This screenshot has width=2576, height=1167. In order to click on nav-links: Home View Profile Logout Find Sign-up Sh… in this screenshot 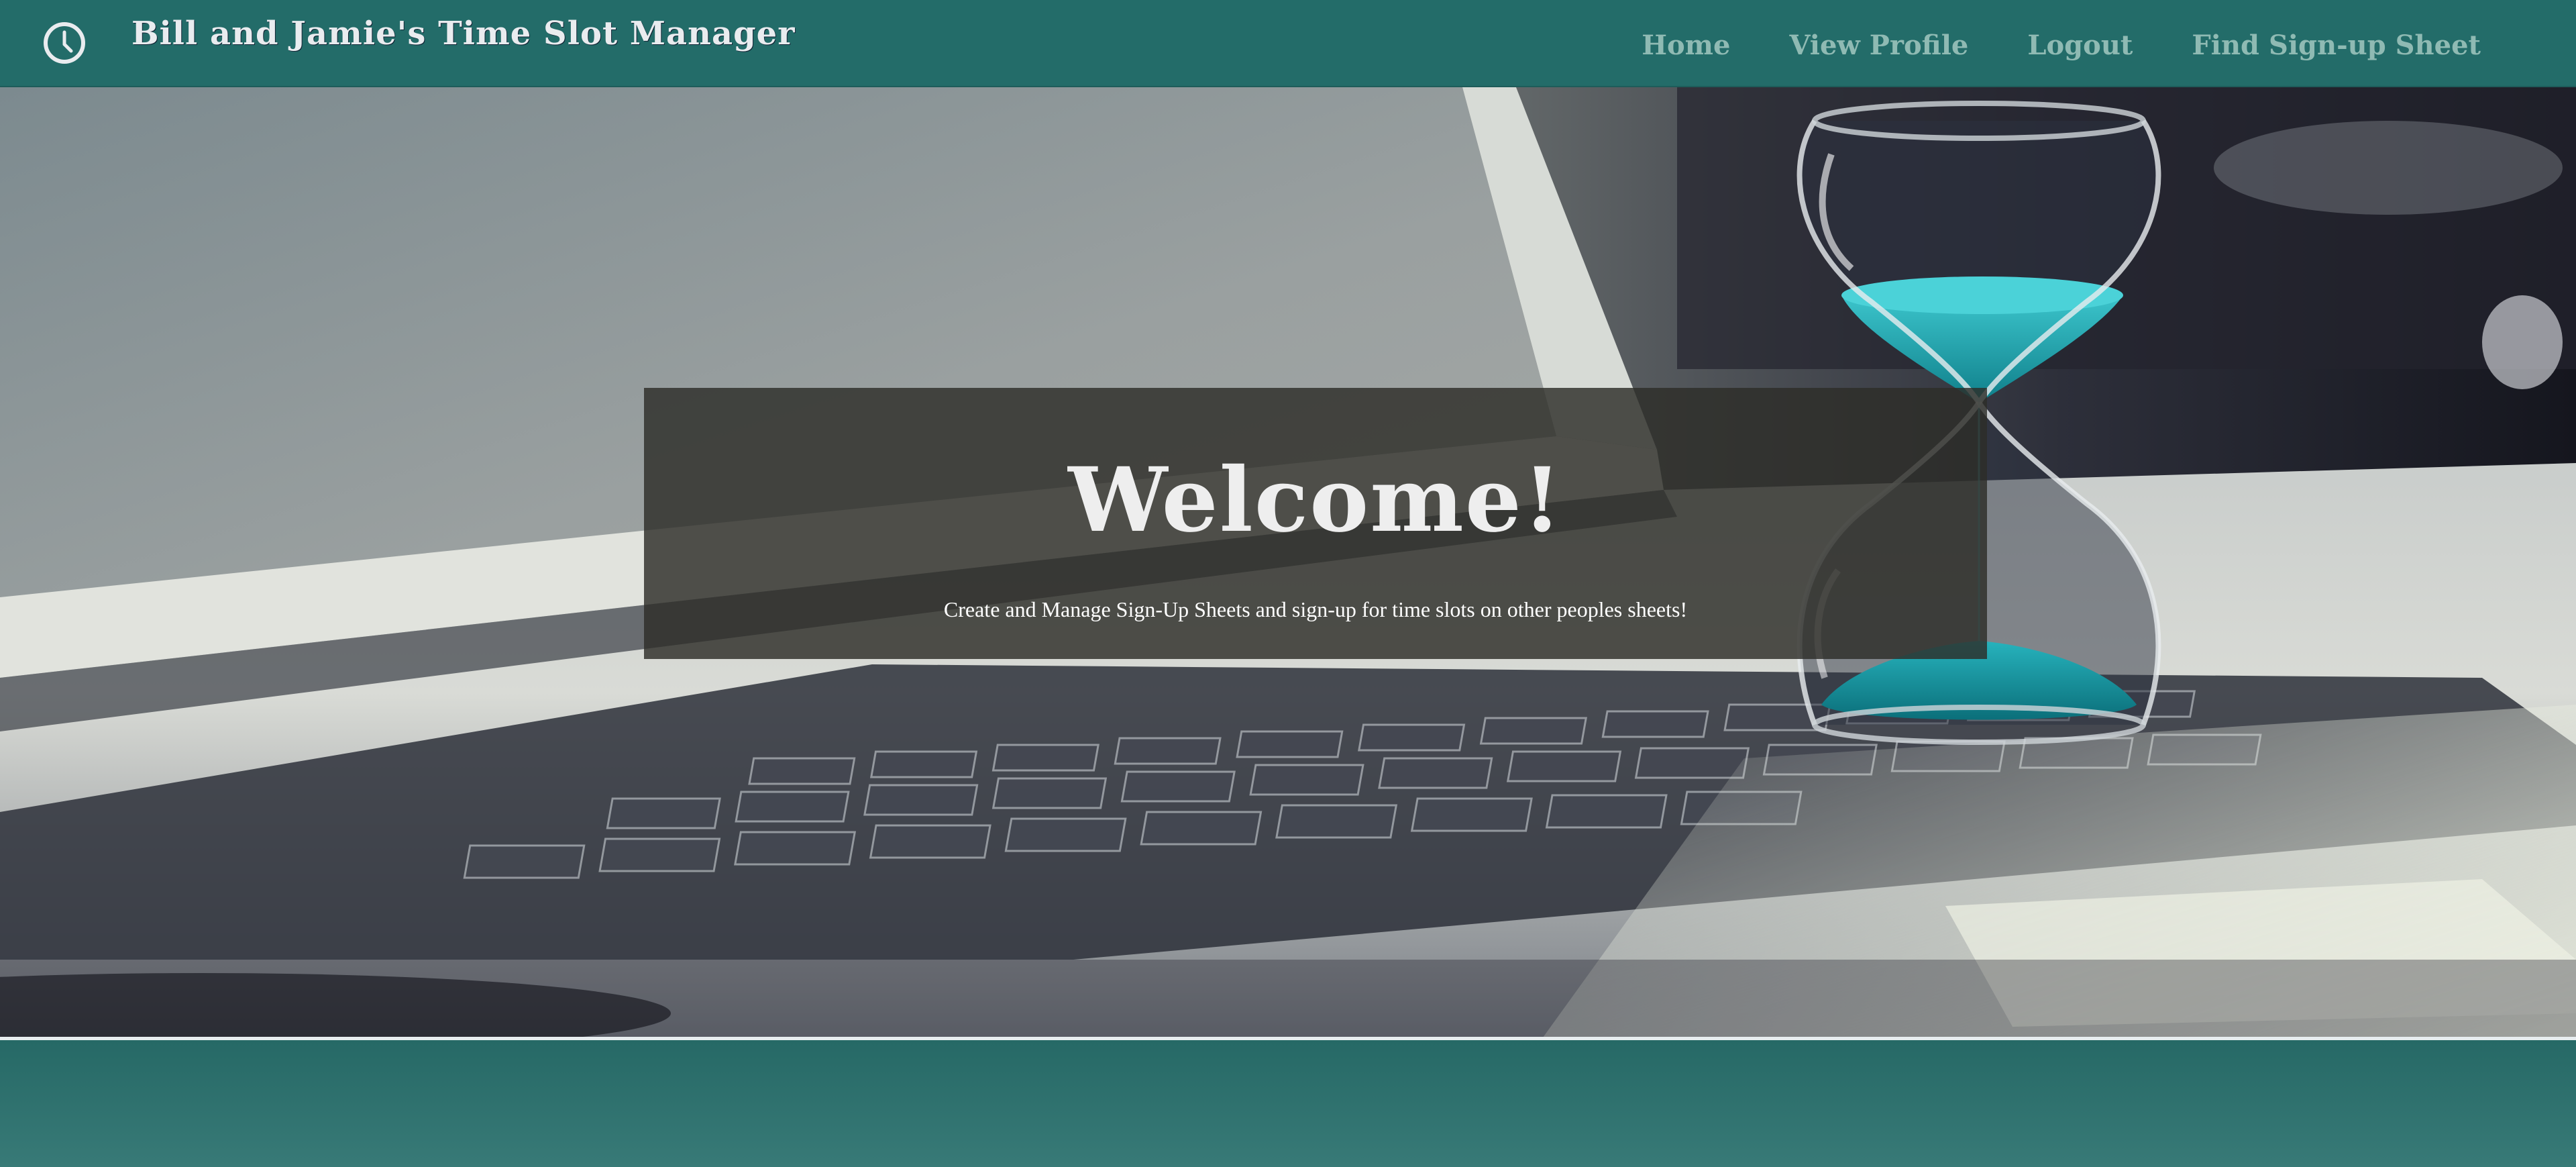, I will do `click(2061, 45)`.